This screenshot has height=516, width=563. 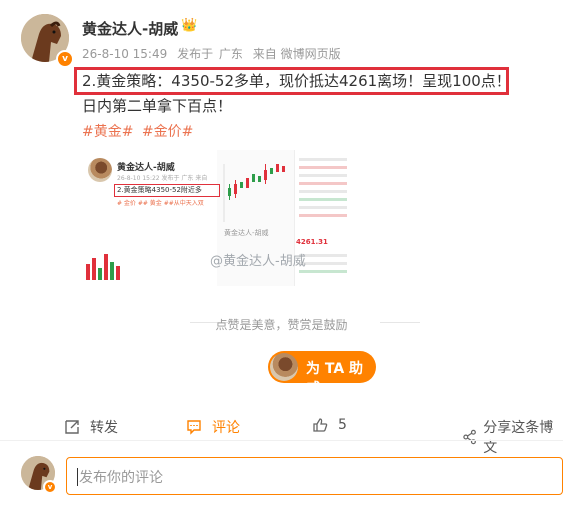 What do you see at coordinates (320, 425) in the screenshot?
I see `thumbs-up-icon` at bounding box center [320, 425].